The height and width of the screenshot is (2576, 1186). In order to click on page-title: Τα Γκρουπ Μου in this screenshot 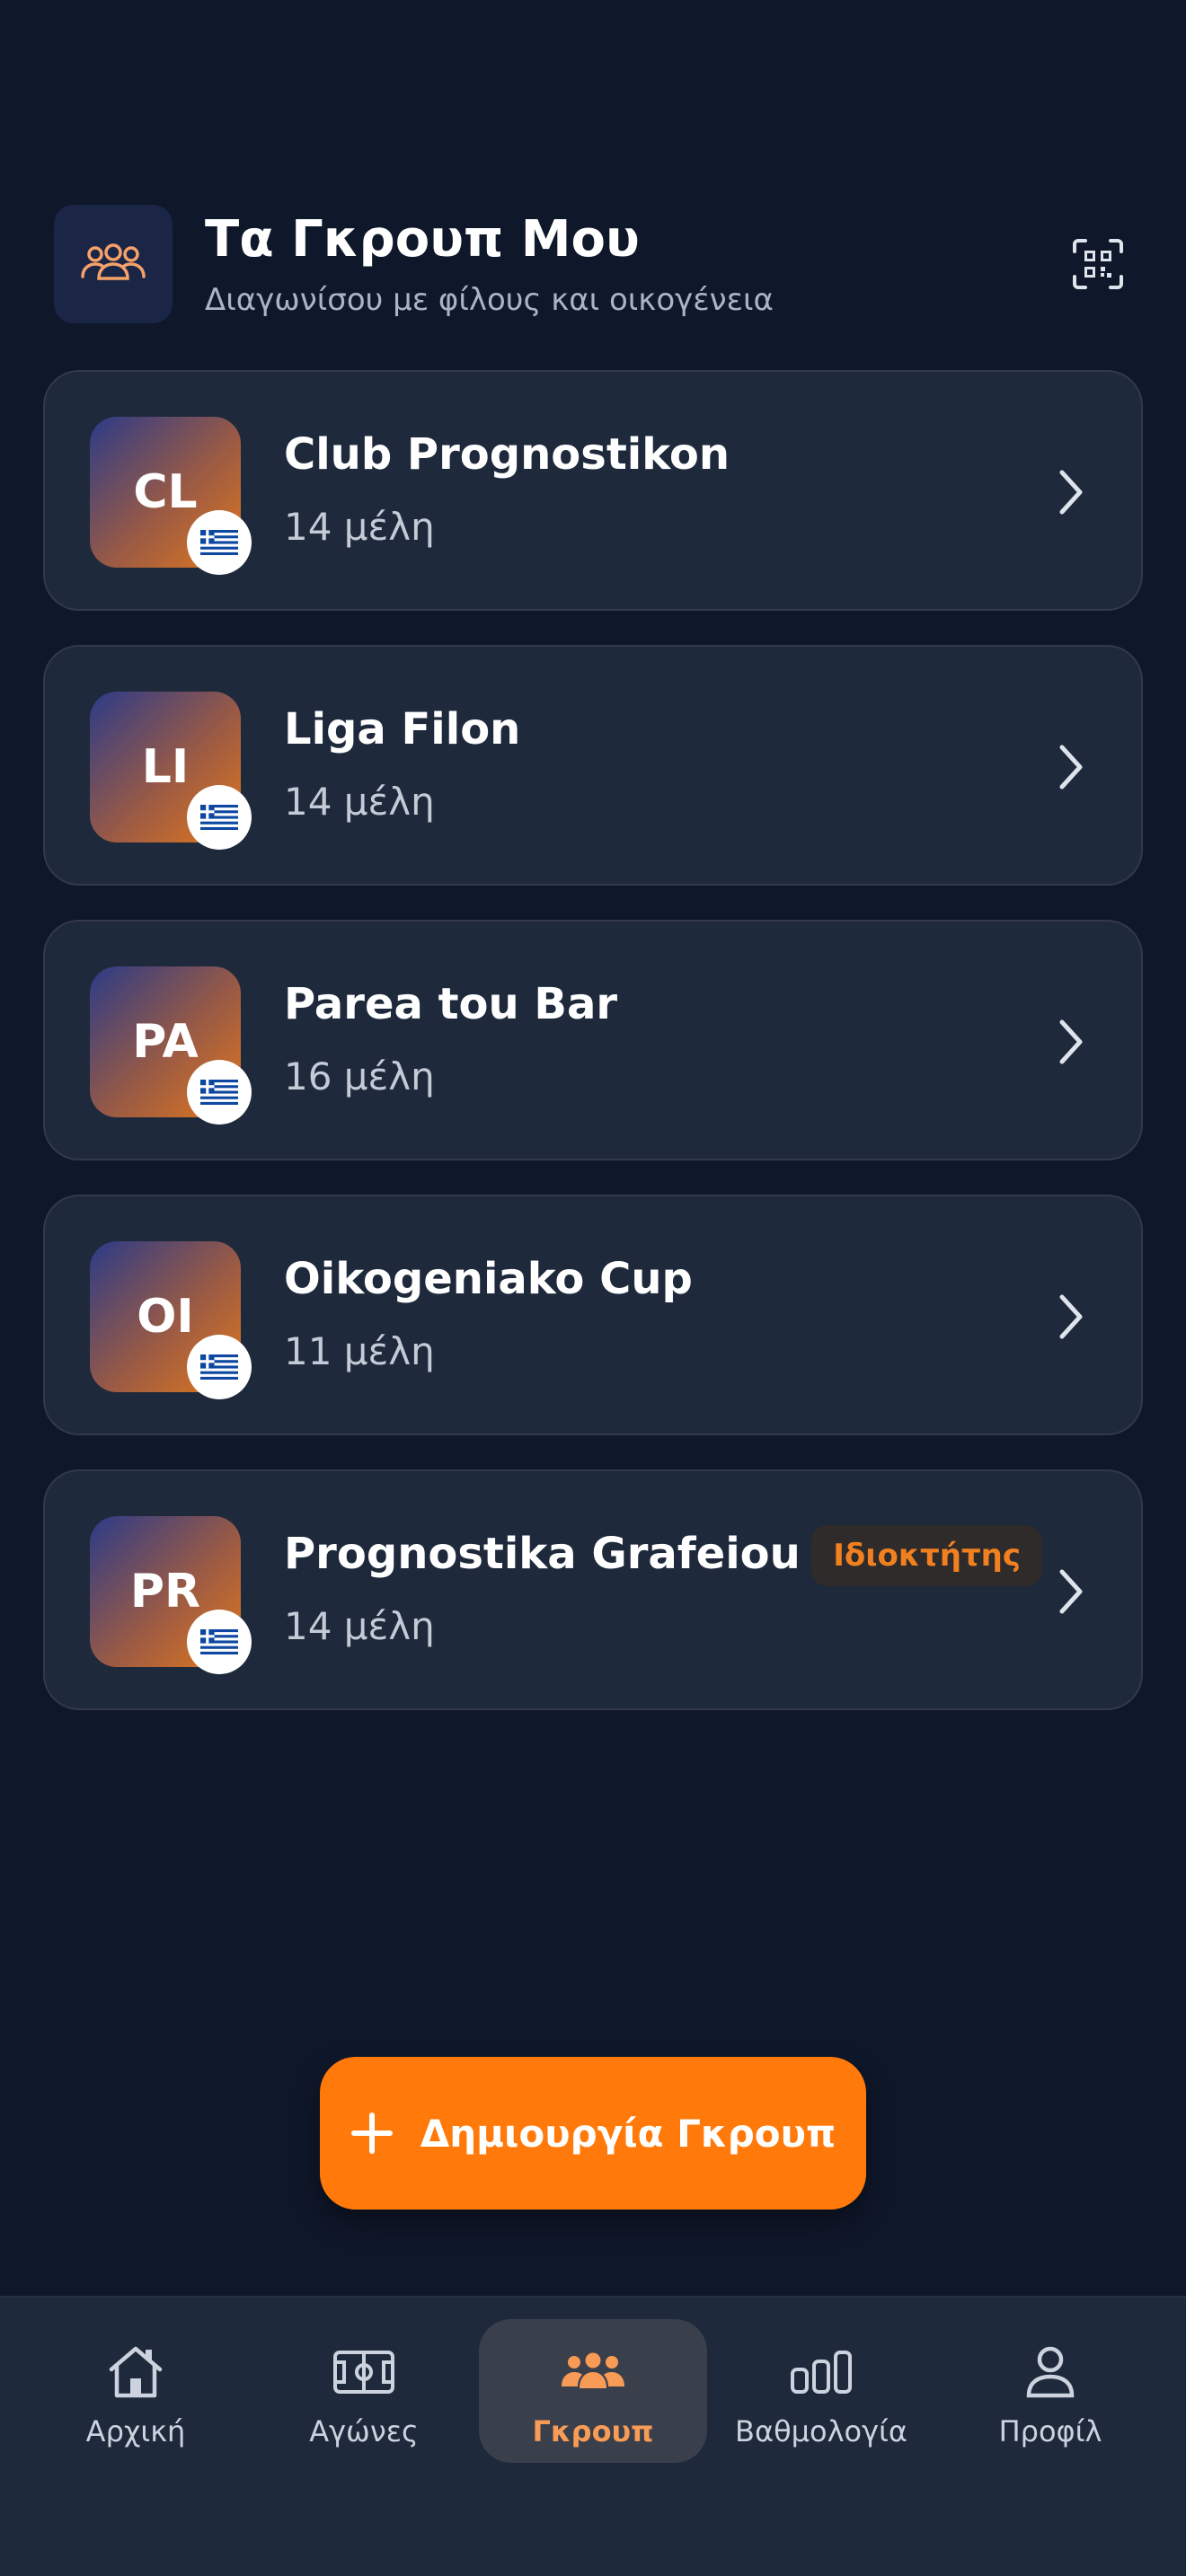, I will do `click(422, 240)`.